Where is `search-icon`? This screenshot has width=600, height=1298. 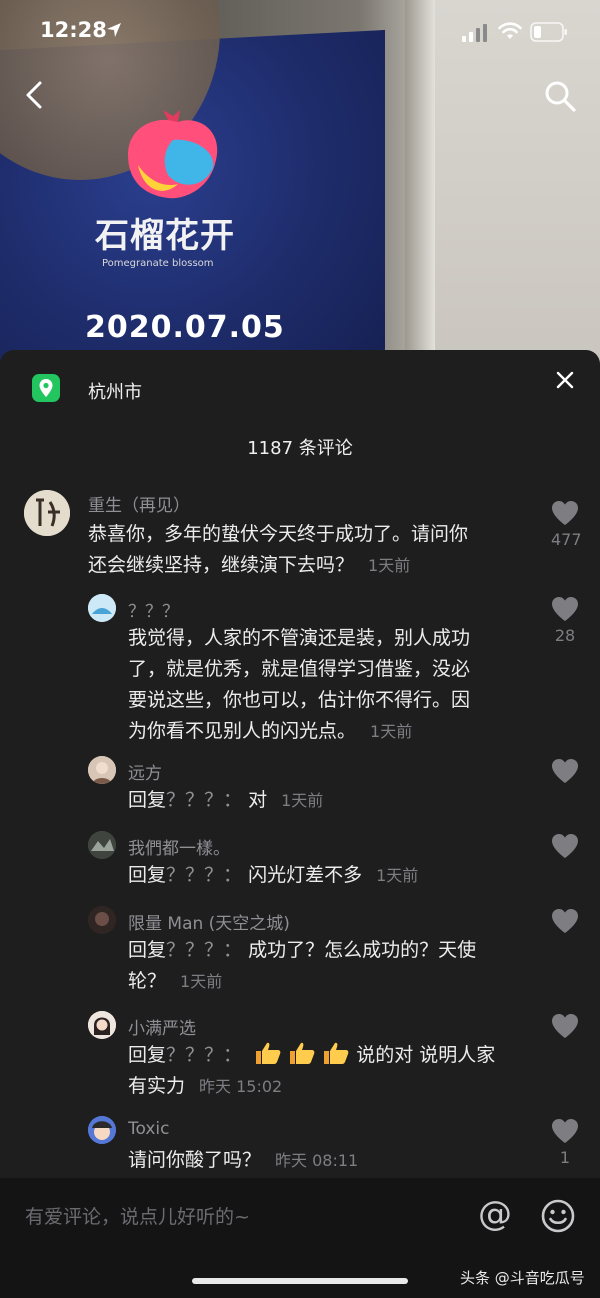
search-icon is located at coordinates (560, 96).